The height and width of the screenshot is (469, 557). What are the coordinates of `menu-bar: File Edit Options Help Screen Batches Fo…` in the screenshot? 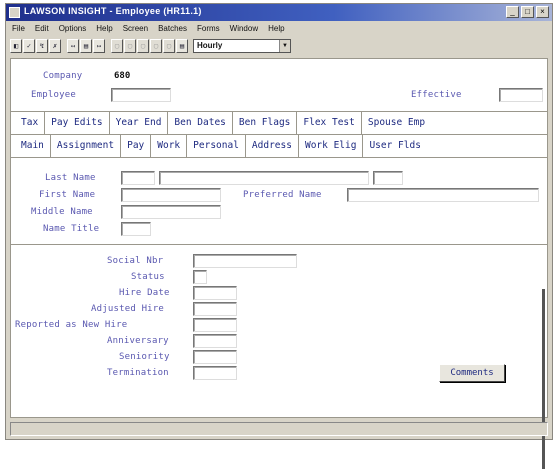 It's located at (279, 29).